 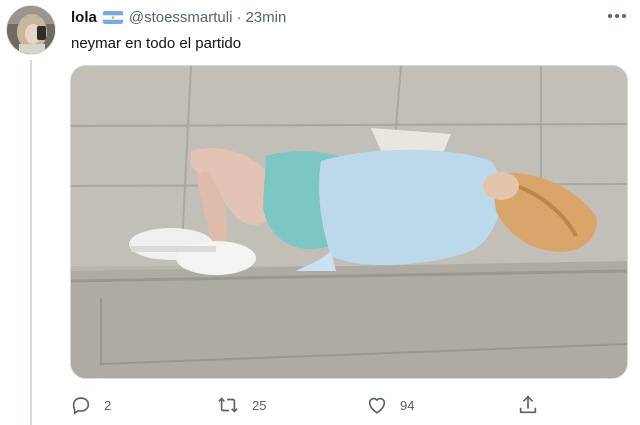 What do you see at coordinates (84, 17) in the screenshot?
I see `display-name: lola` at bounding box center [84, 17].